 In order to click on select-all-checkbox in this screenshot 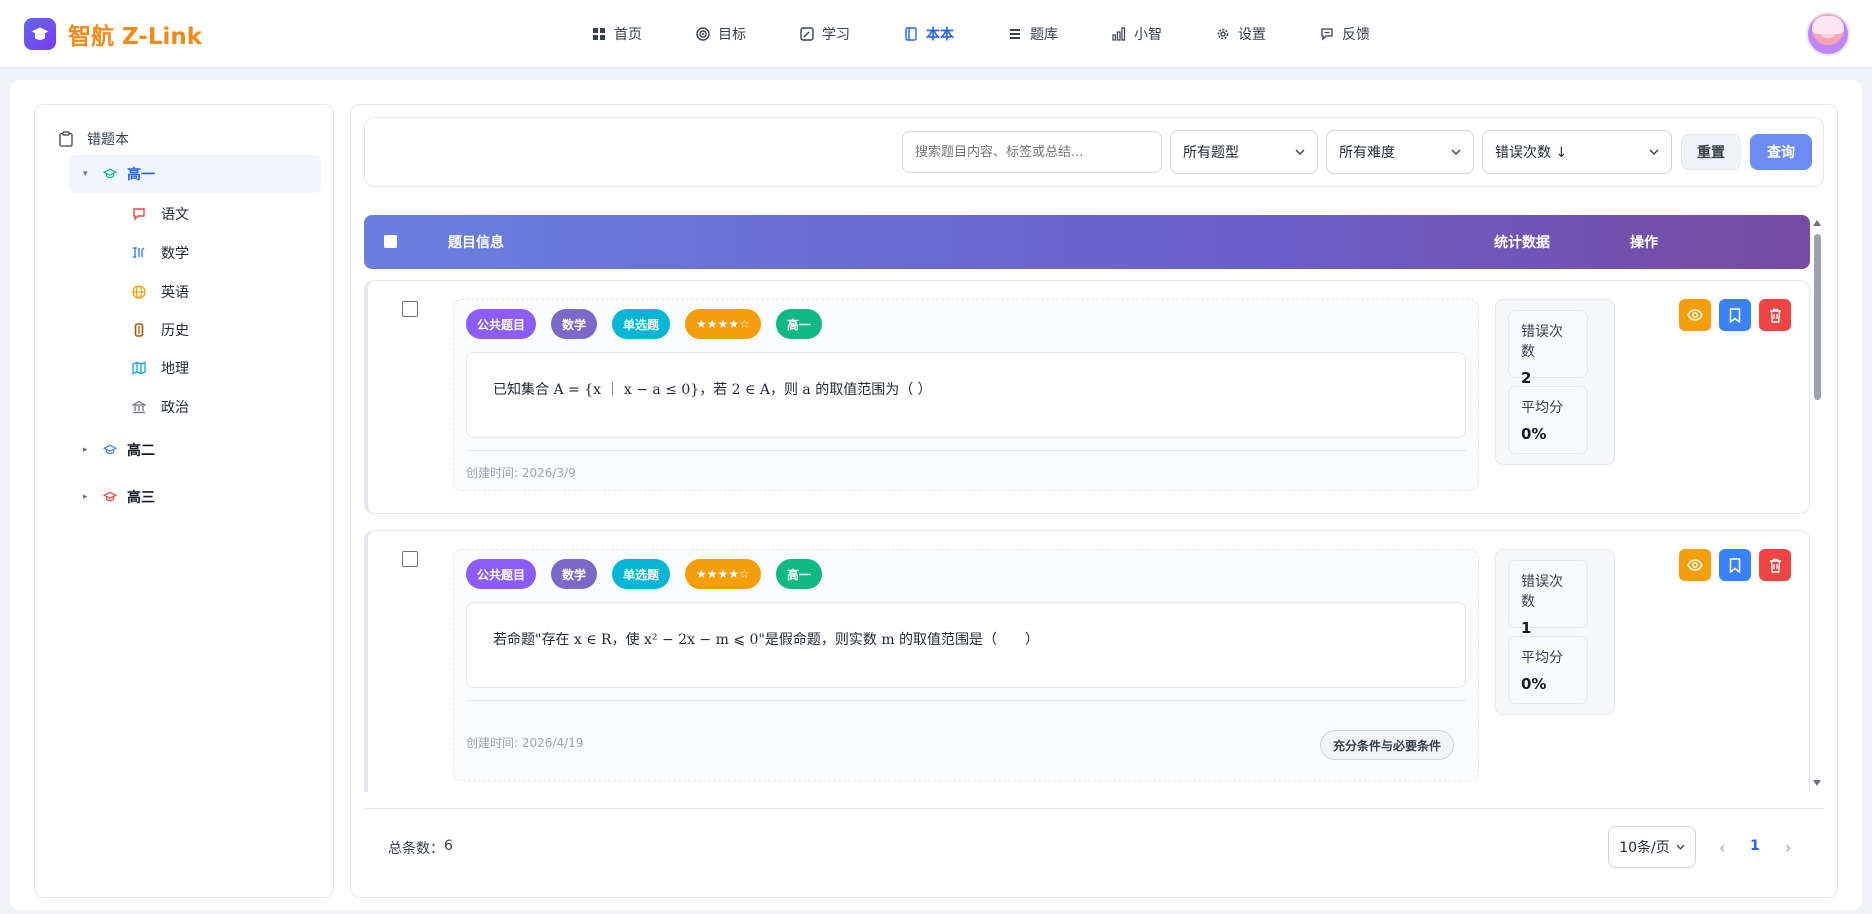, I will do `click(390, 241)`.